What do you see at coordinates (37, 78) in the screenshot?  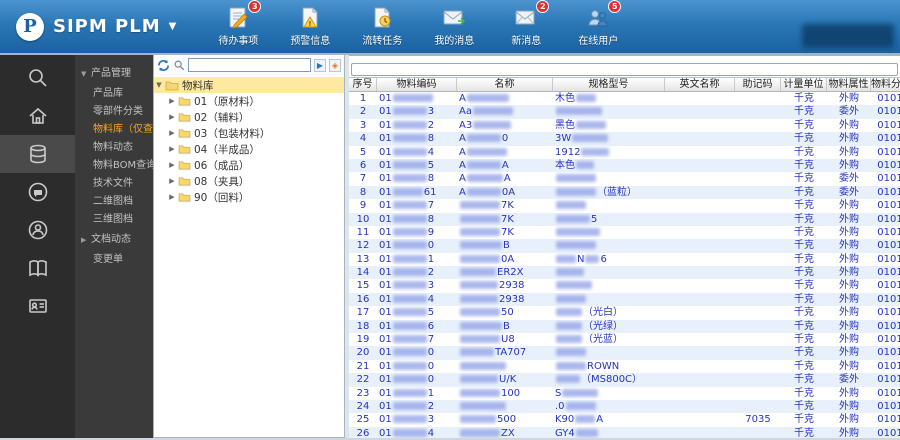 I see `search-icon` at bounding box center [37, 78].